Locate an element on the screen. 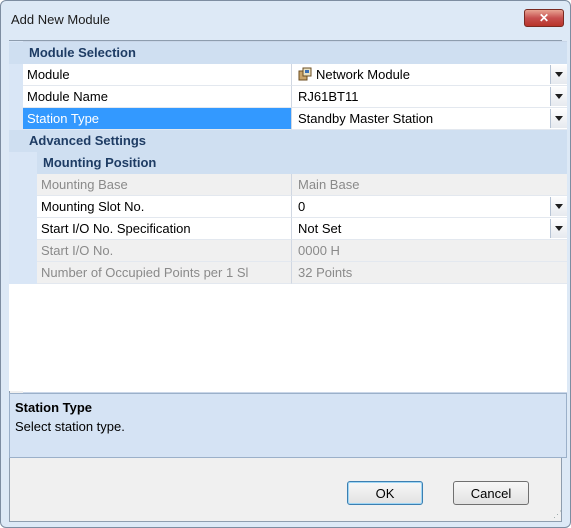 The width and height of the screenshot is (571, 528). module-name-value-text: RJ61BT11 is located at coordinates (328, 96).